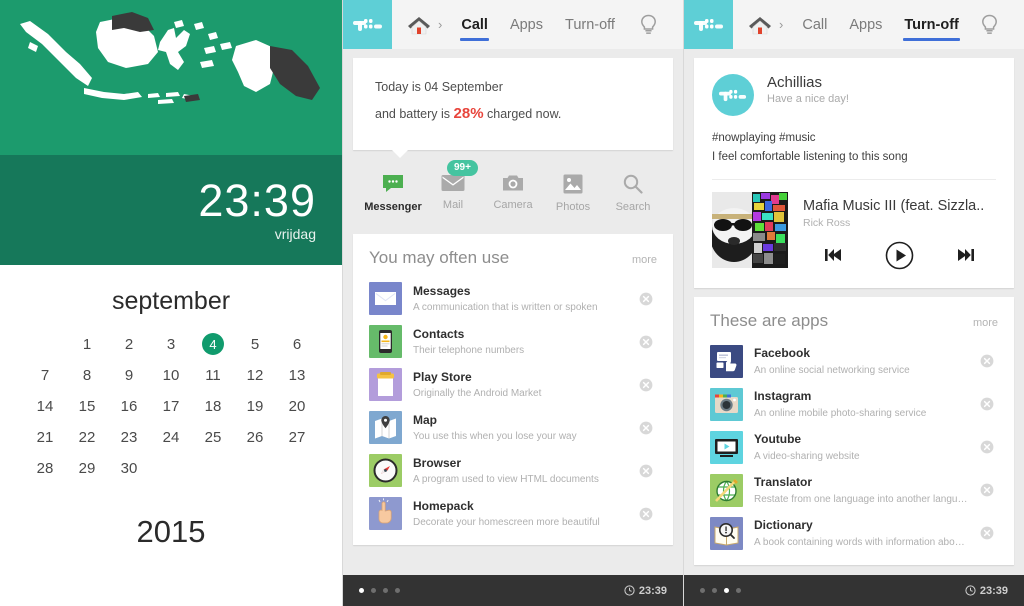 The height and width of the screenshot is (606, 1024). I want to click on next-track-icon, so click(965, 255).